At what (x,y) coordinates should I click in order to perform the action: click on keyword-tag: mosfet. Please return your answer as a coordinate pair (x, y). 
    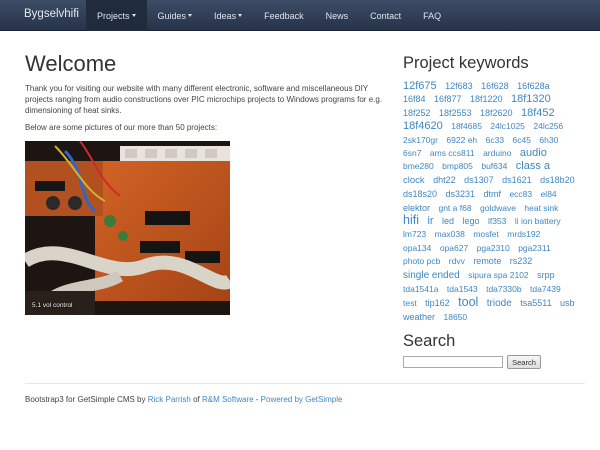
    Looking at the image, I should click on (486, 234).